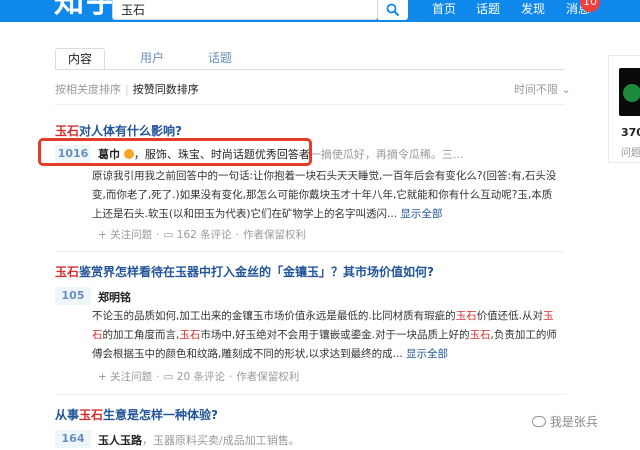 This screenshot has width=640, height=450. What do you see at coordinates (310, 69) in the screenshot?
I see `tab-divider` at bounding box center [310, 69].